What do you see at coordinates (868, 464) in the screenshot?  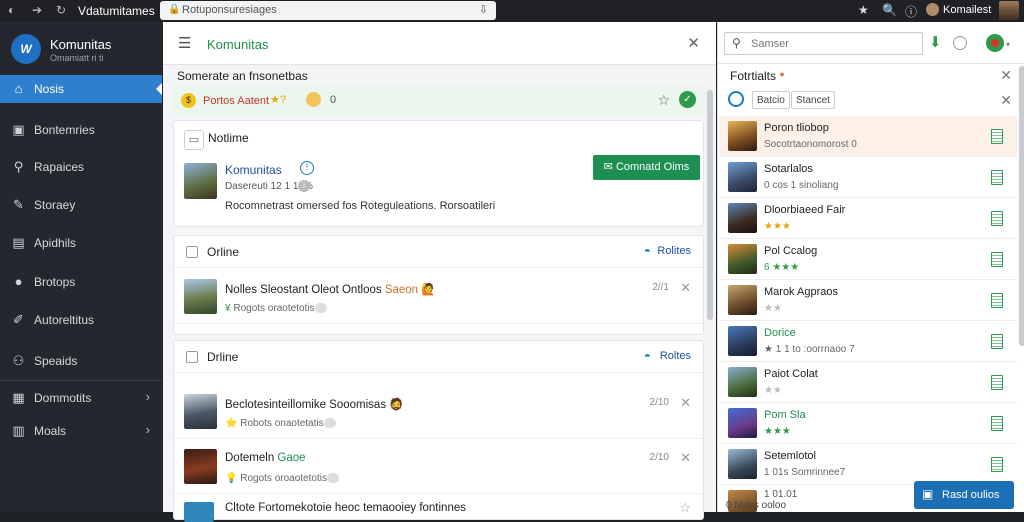 I see `friend-row: Setemlotol 1 01s Somrinnee7` at bounding box center [868, 464].